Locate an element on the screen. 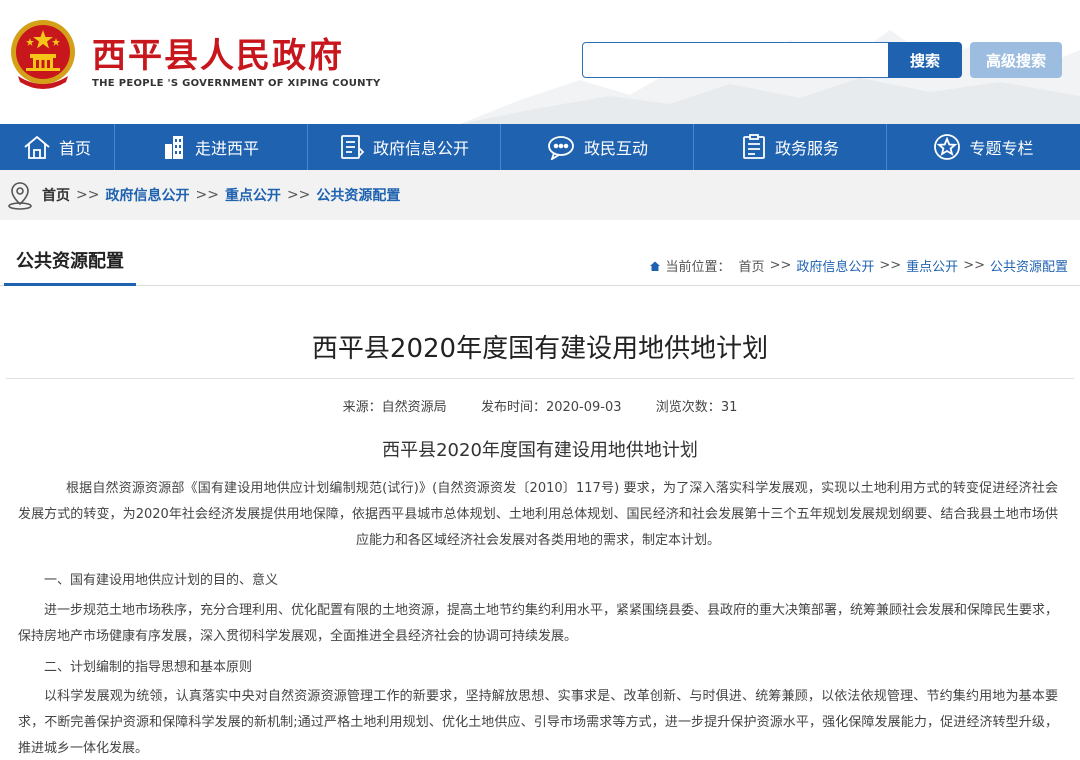 This screenshot has height=760, width=1080. article-meta: 来源：自然资源局 发布时间：2020-09-03 浏览次数：31 is located at coordinates (540, 405).